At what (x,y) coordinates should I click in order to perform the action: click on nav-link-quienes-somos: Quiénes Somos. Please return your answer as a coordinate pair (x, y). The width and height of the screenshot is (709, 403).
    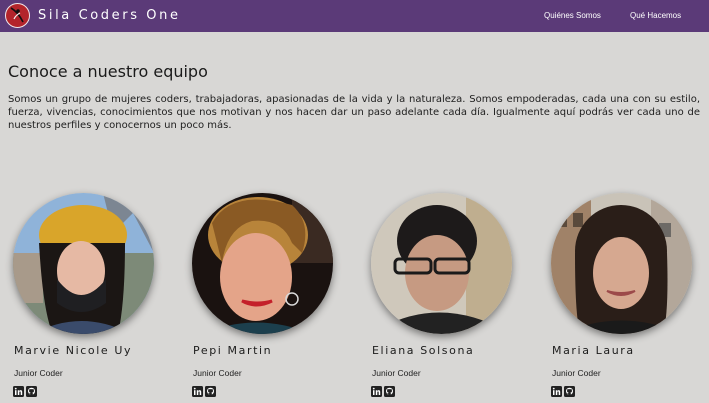
    Looking at the image, I should click on (572, 15).